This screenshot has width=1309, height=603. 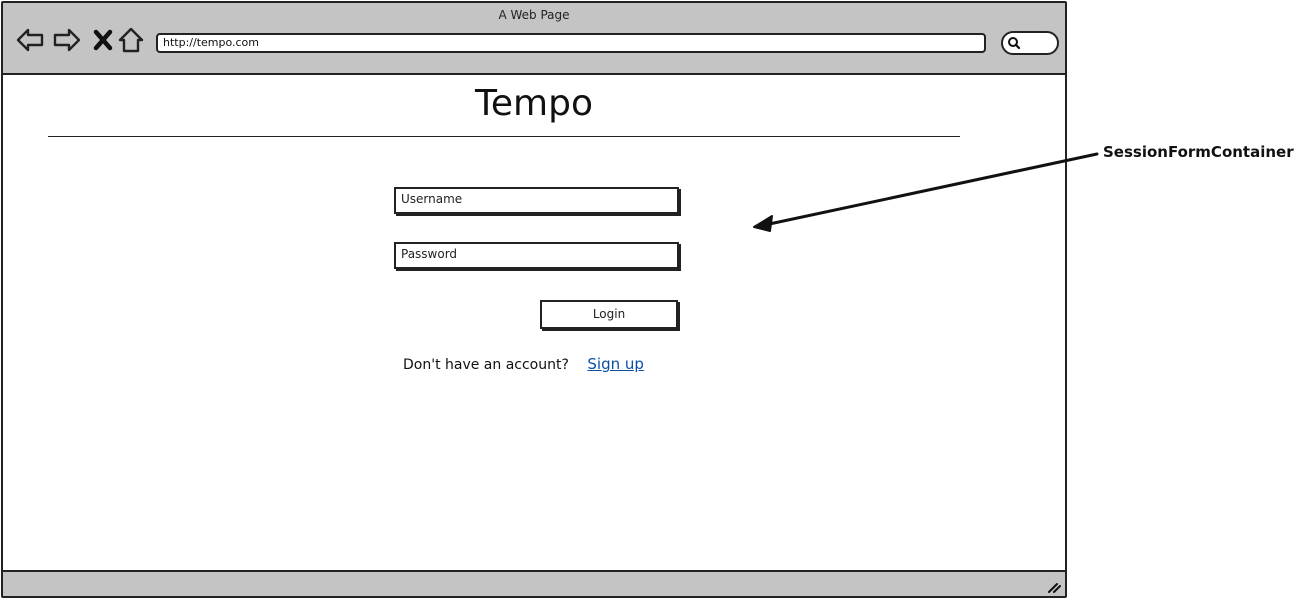 I want to click on username-input: Username, so click(x=536, y=200).